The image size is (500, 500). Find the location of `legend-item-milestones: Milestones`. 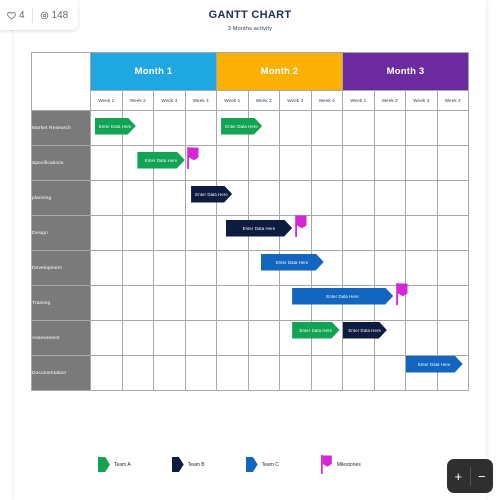

legend-item-milestones: Milestones is located at coordinates (340, 464).